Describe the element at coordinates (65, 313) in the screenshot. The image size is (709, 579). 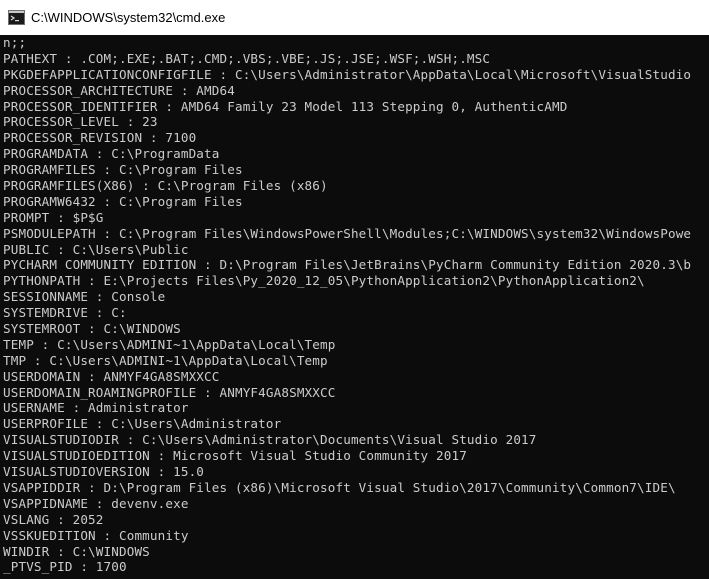
I see `console-line: SYSTEMDRIVE : C:` at that location.